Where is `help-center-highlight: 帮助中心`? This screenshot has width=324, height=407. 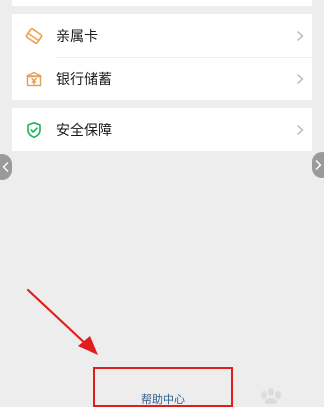
help-center-highlight: 帮助中心 is located at coordinates (163, 387).